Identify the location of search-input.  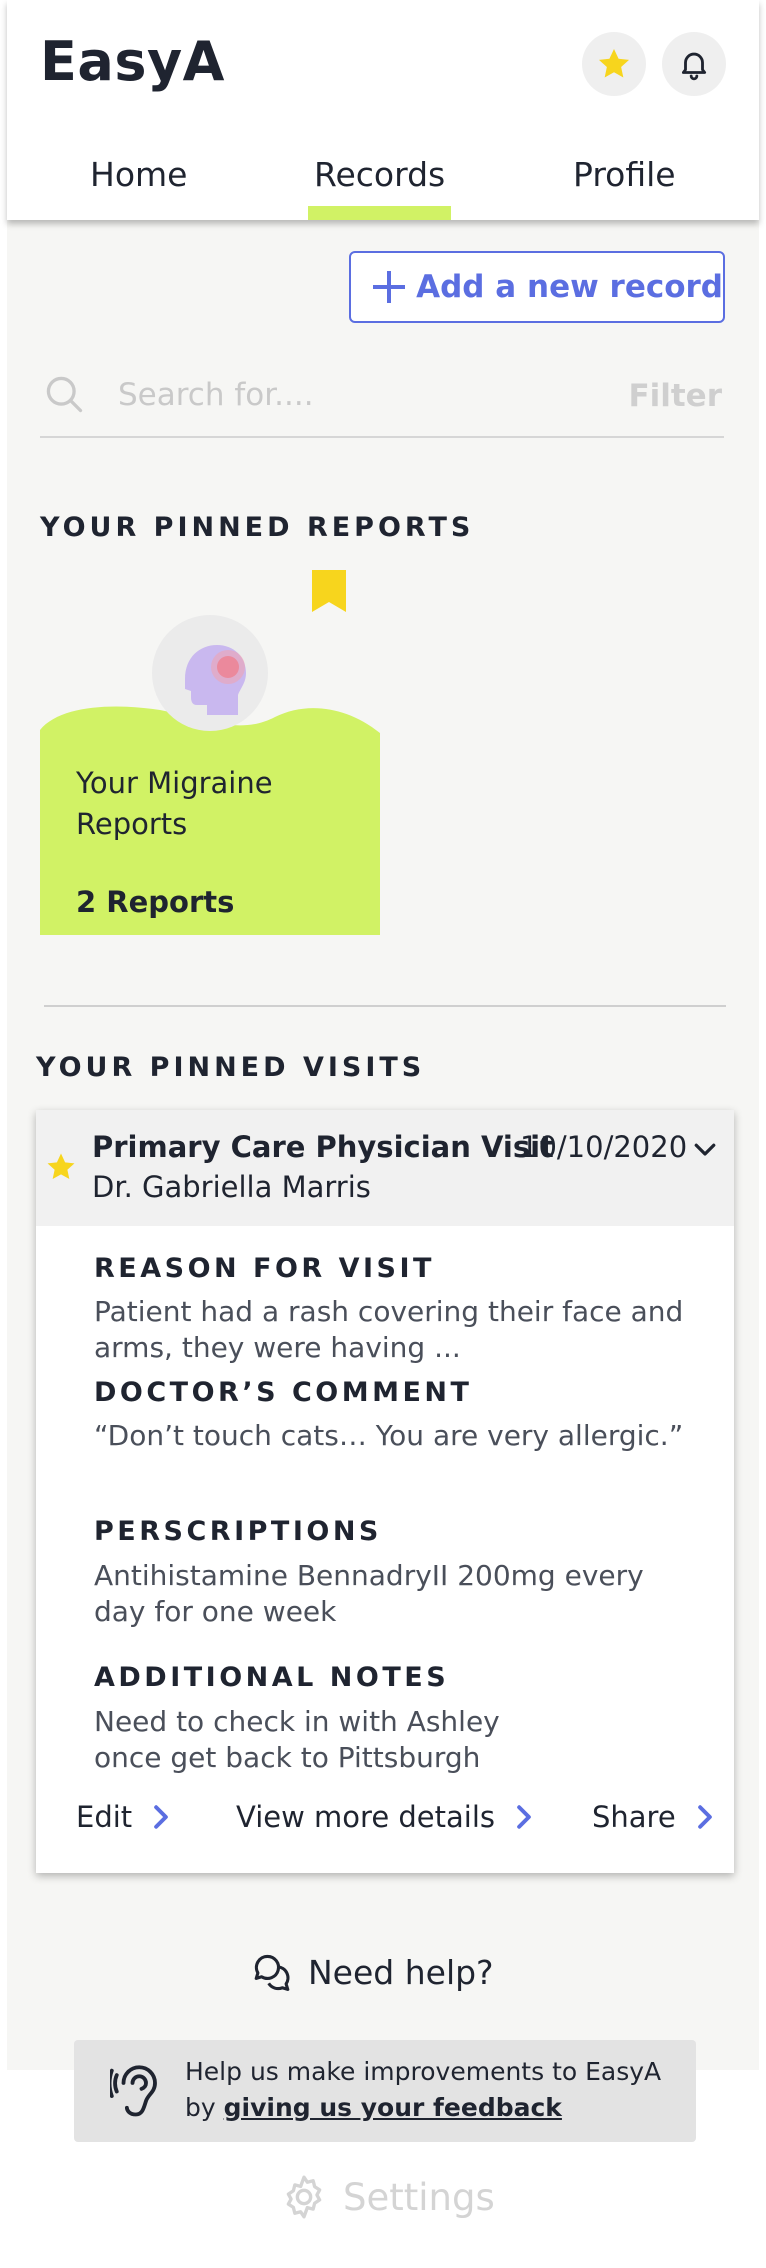
(338, 395).